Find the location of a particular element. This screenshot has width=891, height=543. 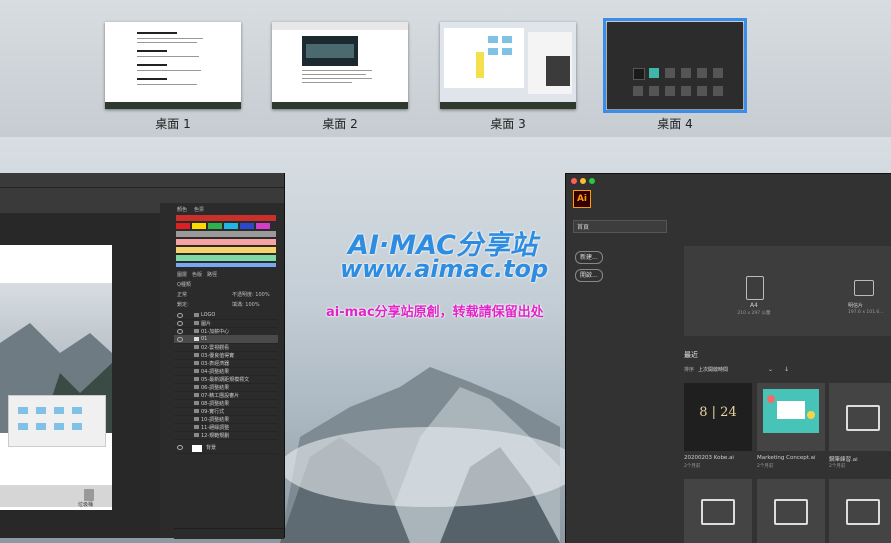

space-desktop-2: 桌面 2 is located at coordinates (340, 76).